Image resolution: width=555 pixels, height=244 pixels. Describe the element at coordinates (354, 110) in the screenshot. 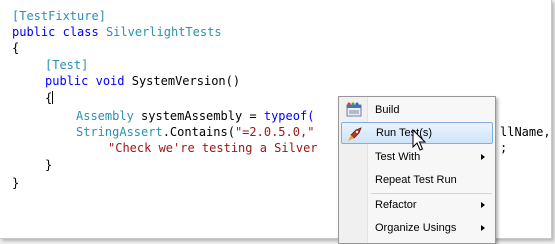

I see `build-icon` at that location.